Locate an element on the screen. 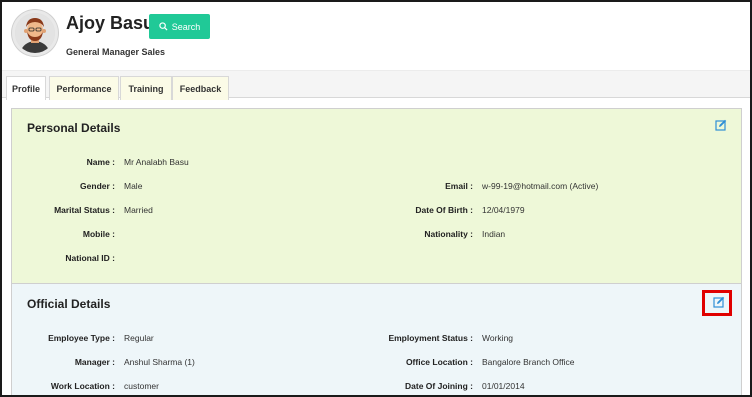 This screenshot has height=397, width=752. avatar is located at coordinates (35, 33).